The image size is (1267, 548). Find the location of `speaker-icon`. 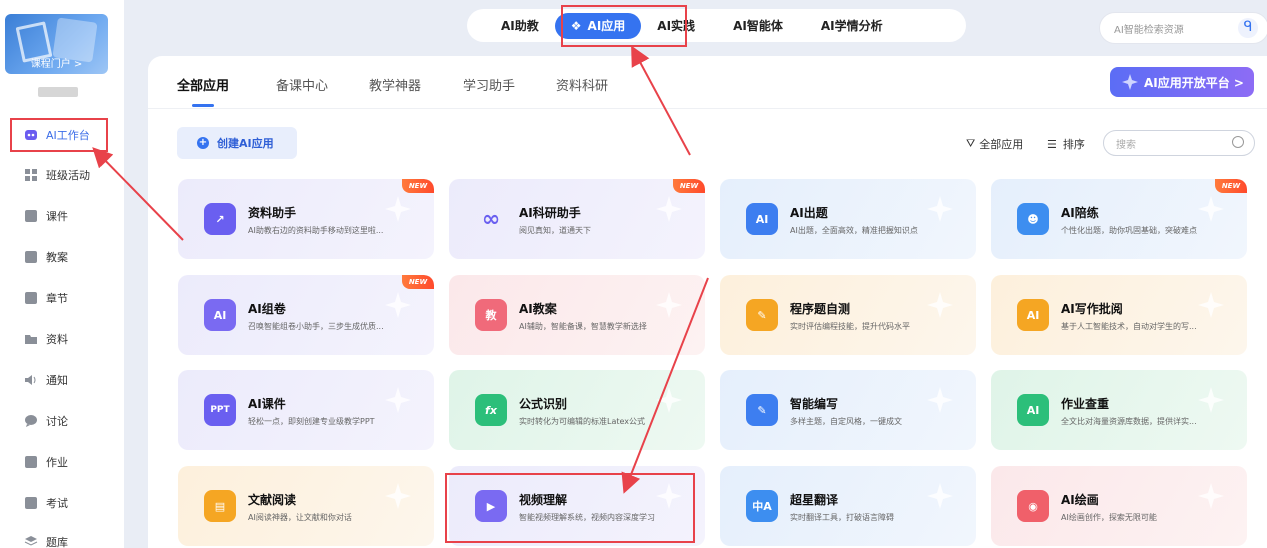

speaker-icon is located at coordinates (31, 380).